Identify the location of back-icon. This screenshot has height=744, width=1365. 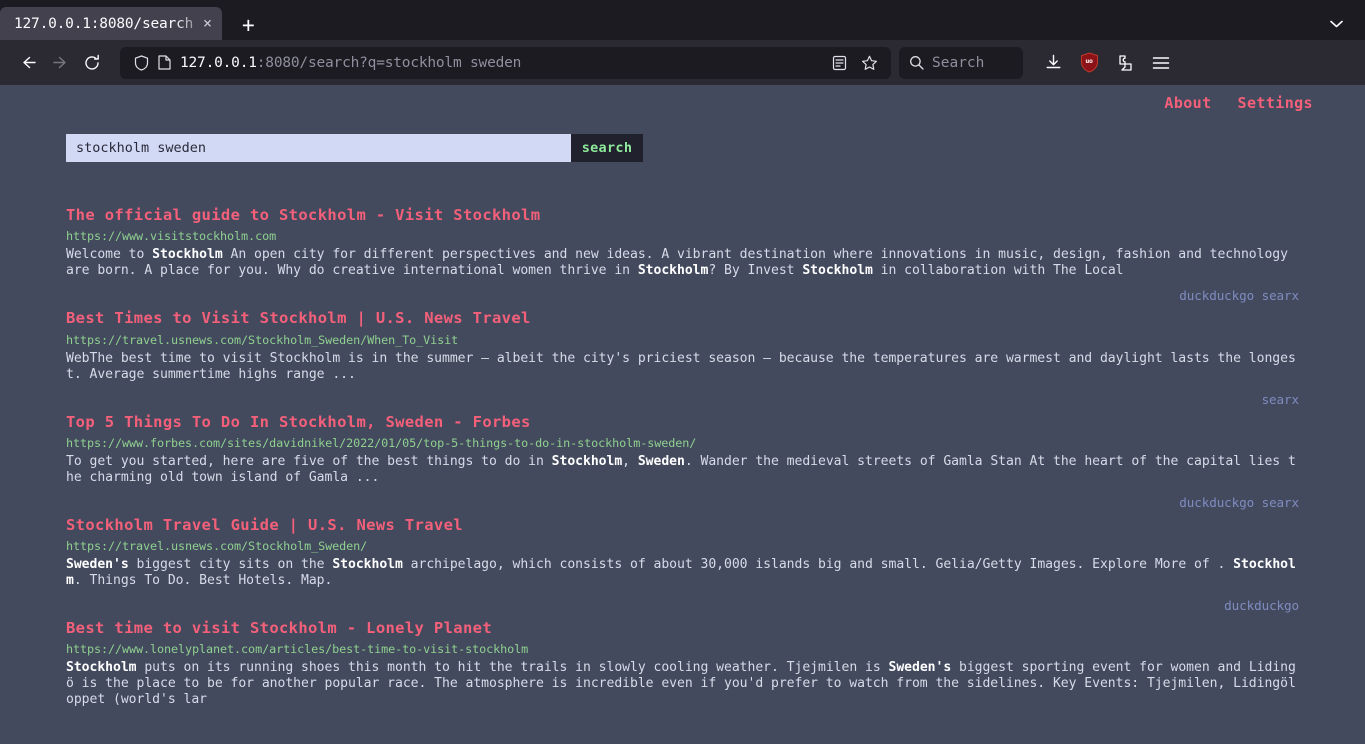
(28, 63).